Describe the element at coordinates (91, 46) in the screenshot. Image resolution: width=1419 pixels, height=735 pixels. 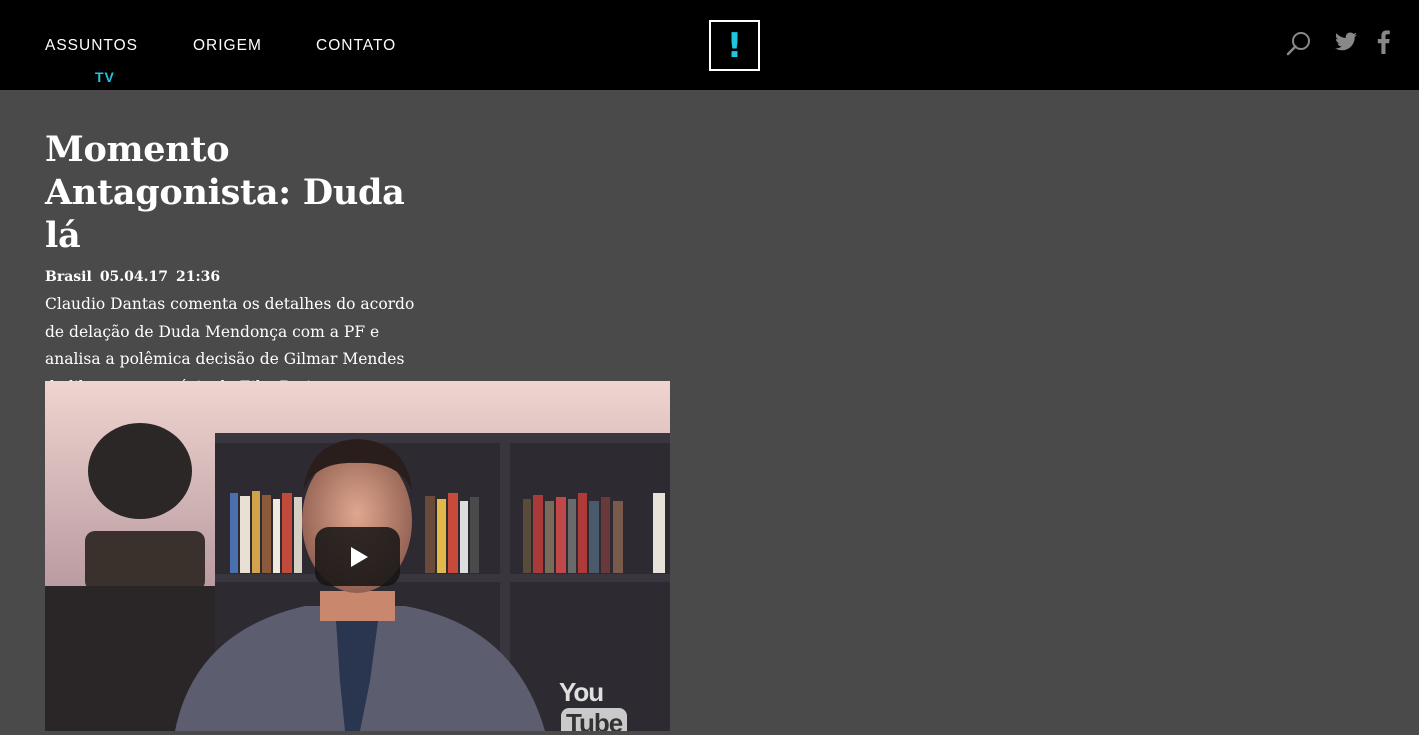
I see `nav-assuntos: ASSUNTOS` at that location.